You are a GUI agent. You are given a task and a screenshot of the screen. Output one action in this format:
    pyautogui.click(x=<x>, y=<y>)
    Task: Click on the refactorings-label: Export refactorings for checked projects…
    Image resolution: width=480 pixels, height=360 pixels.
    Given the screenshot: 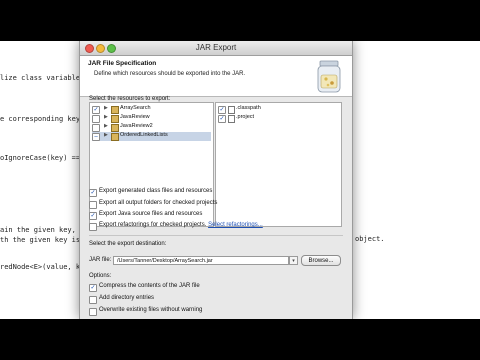 What is the action you would take?
    pyautogui.click(x=153, y=225)
    